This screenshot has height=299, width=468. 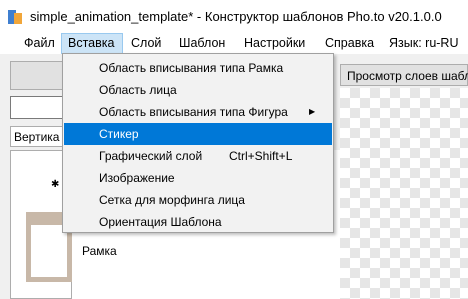 I want to click on orientation-label: Вертика, so click(x=37, y=137).